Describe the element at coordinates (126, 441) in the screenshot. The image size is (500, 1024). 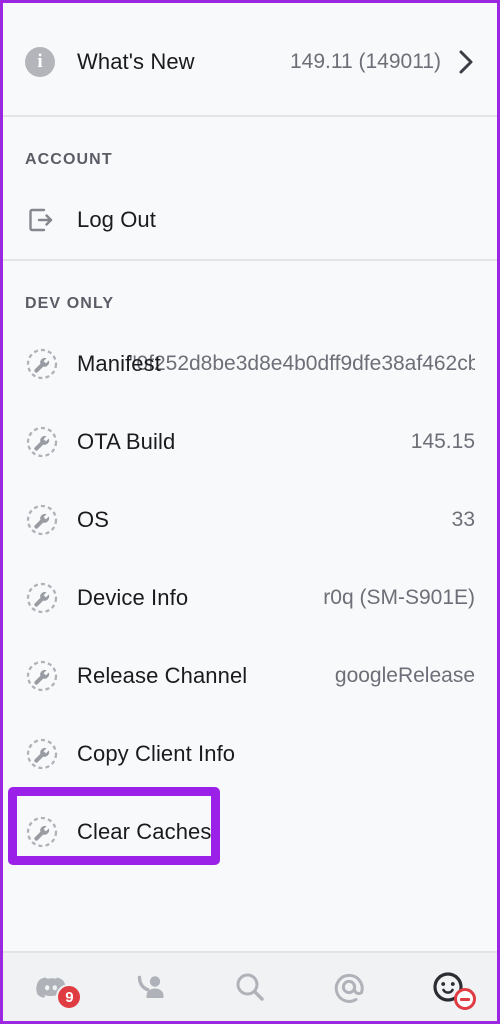
I see `ota-build-label: OTA Build` at that location.